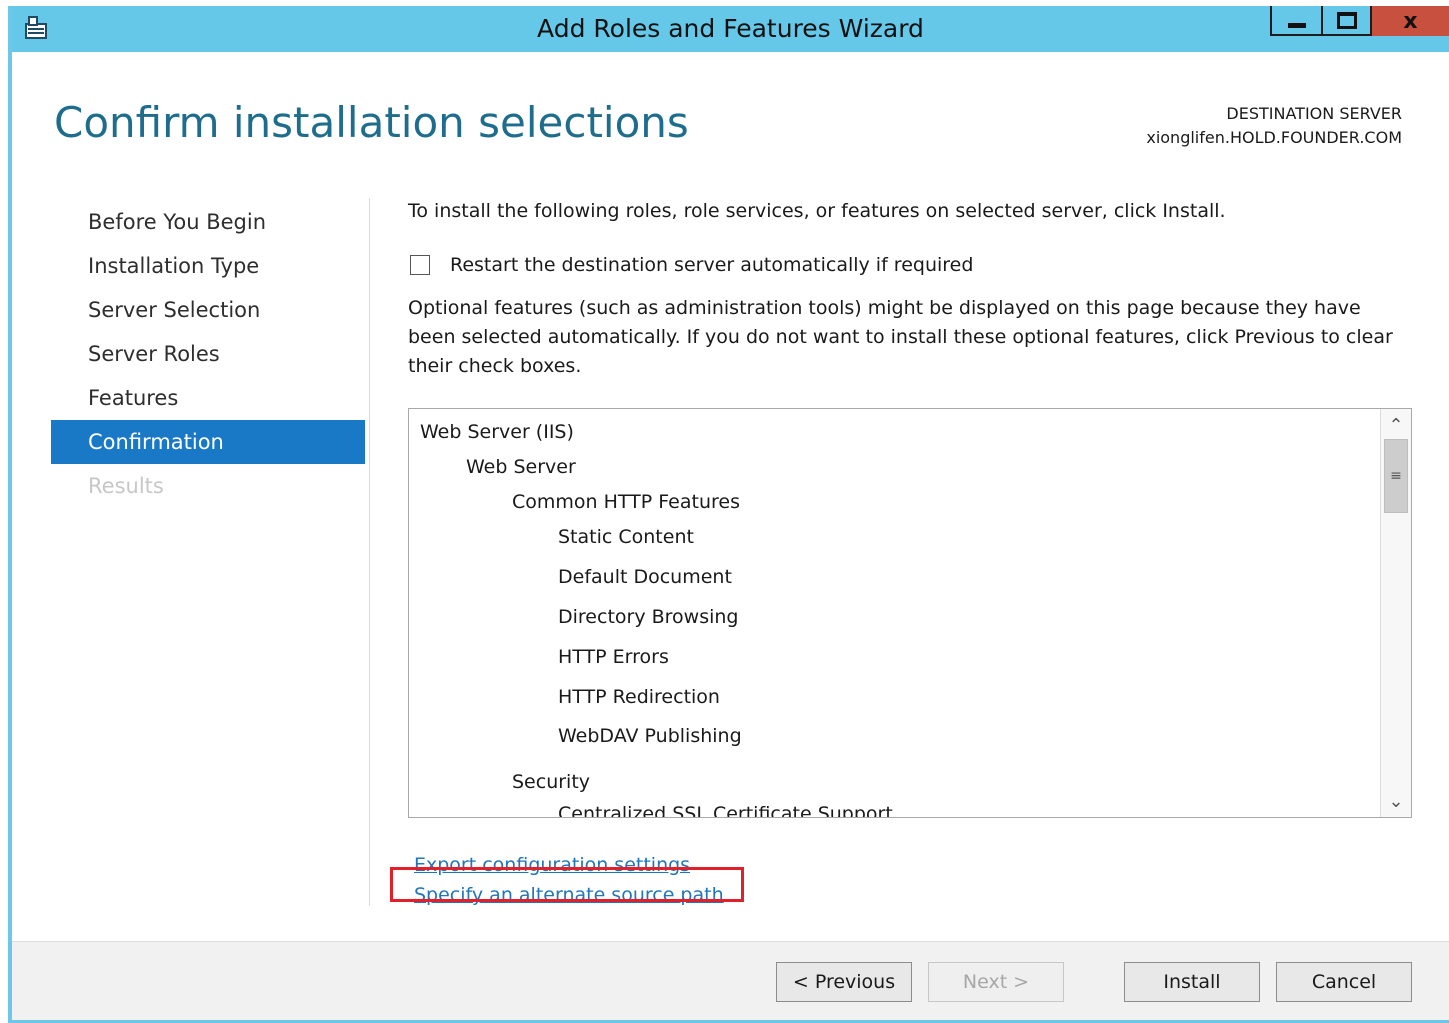  I want to click on maximize-button, so click(1347, 21).